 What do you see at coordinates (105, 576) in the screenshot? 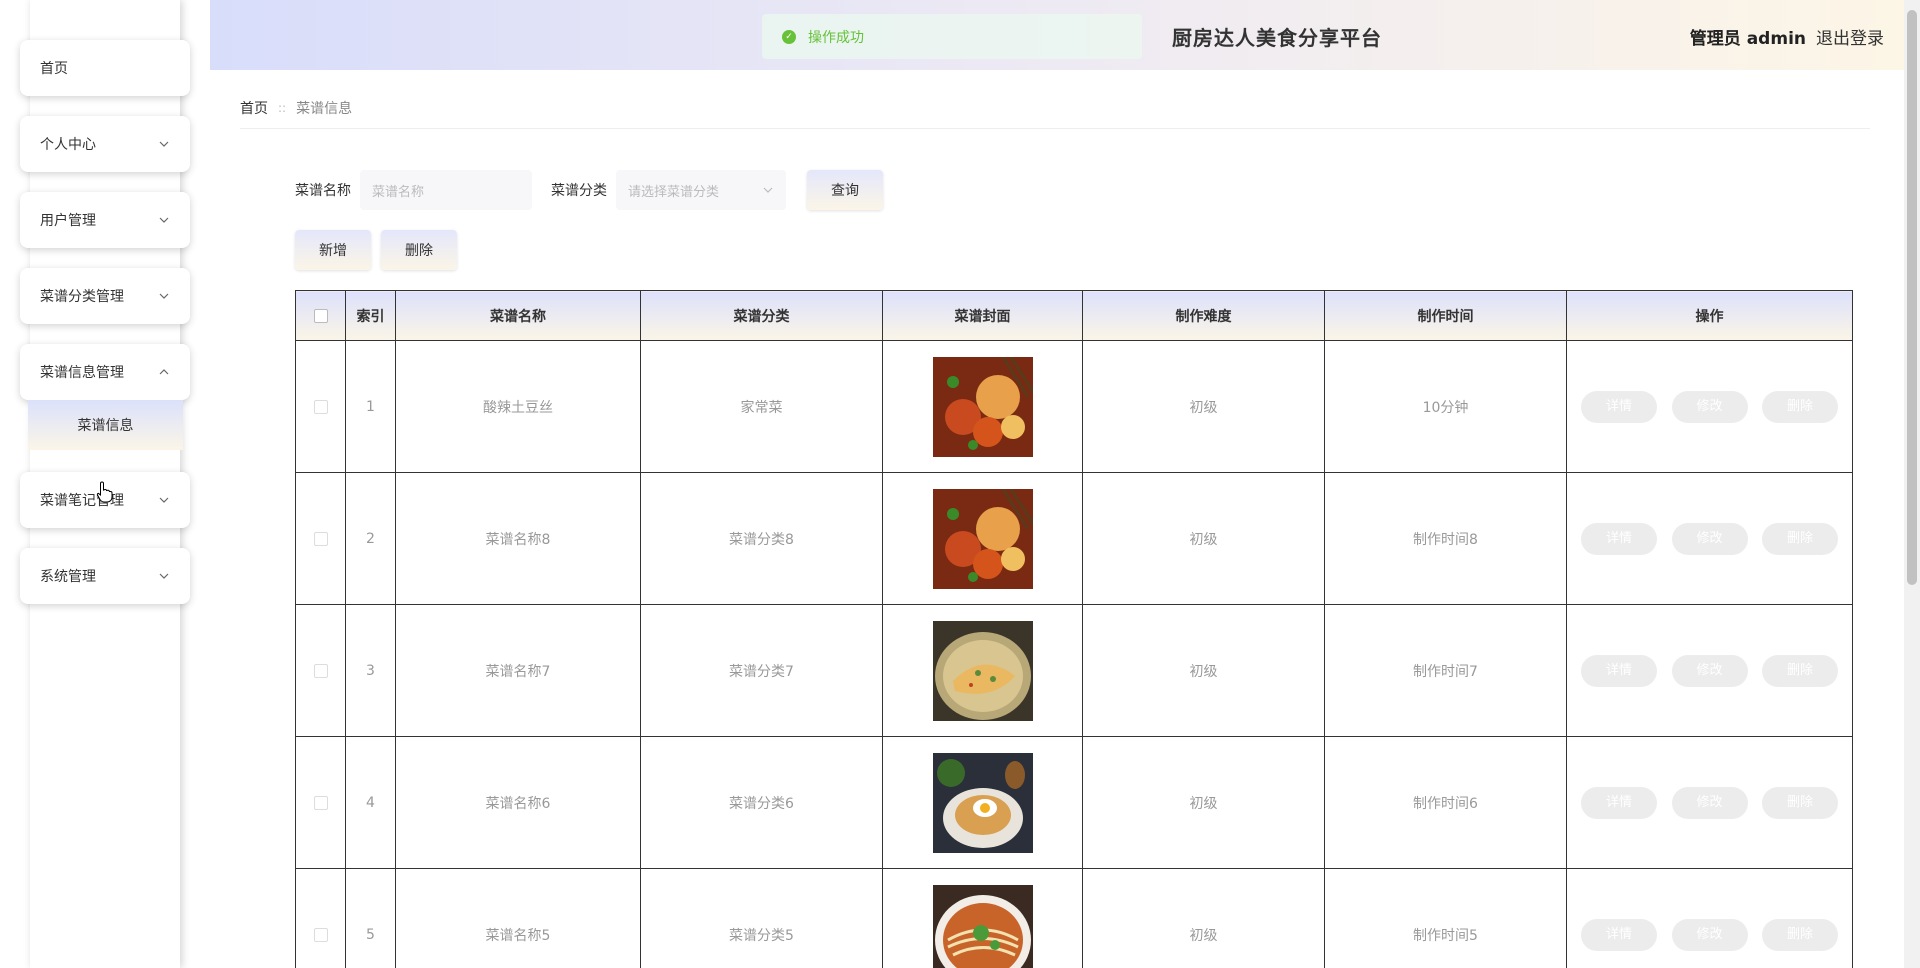
I see `sidebar-item-system: 系统管理` at bounding box center [105, 576].